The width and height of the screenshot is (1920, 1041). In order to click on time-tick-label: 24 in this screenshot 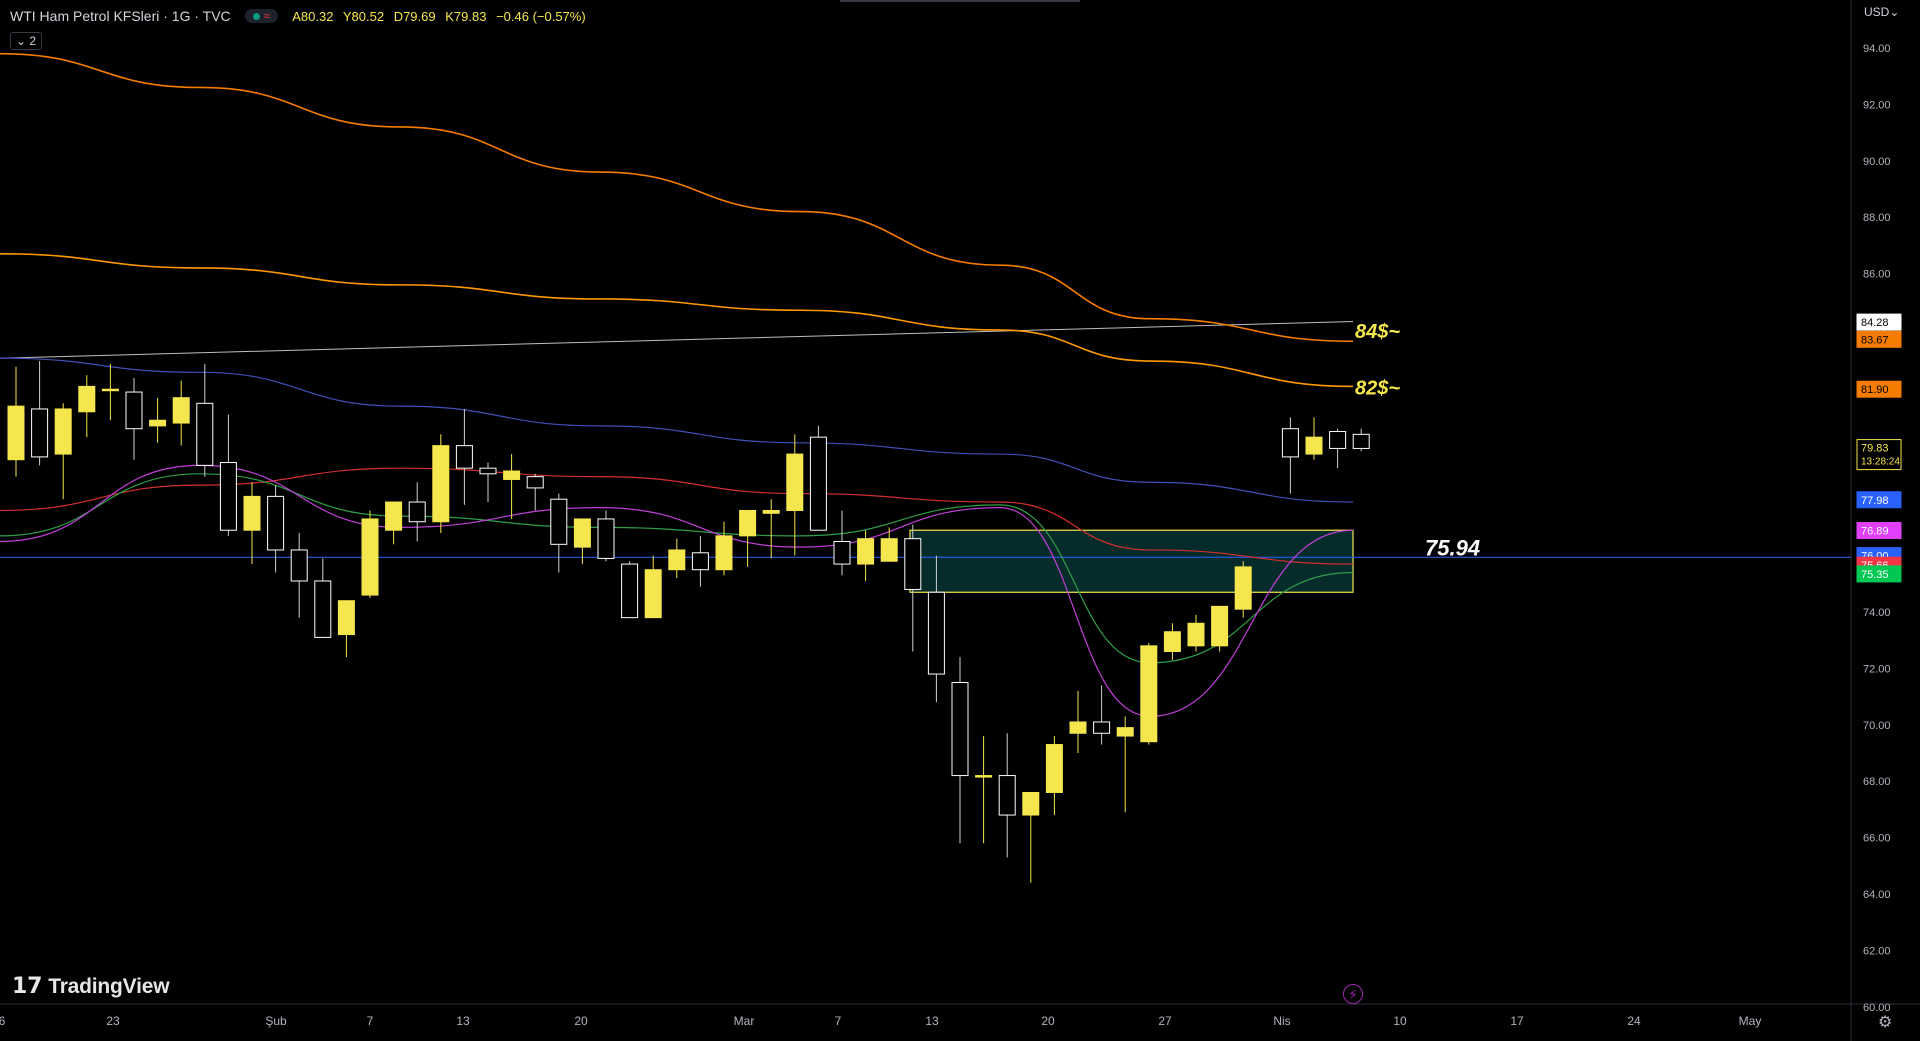, I will do `click(1634, 1021)`.